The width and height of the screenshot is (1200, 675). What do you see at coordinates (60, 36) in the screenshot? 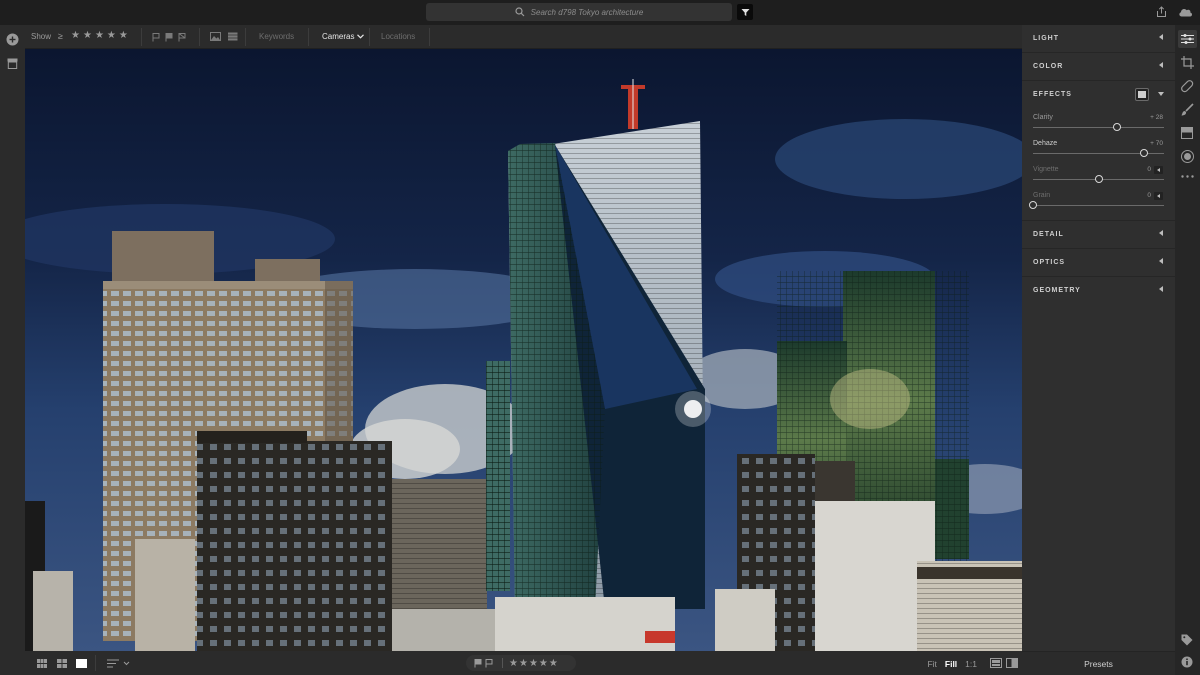
I see `rating-operator: ≥` at bounding box center [60, 36].